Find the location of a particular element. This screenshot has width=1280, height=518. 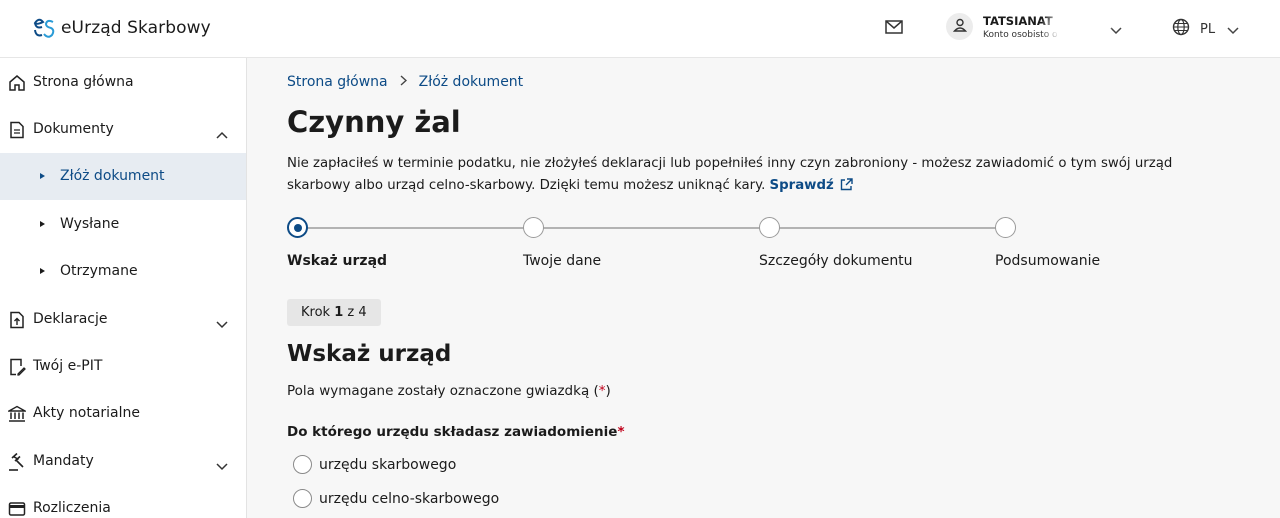

blur-overlay is located at coordinates (1077, 28).